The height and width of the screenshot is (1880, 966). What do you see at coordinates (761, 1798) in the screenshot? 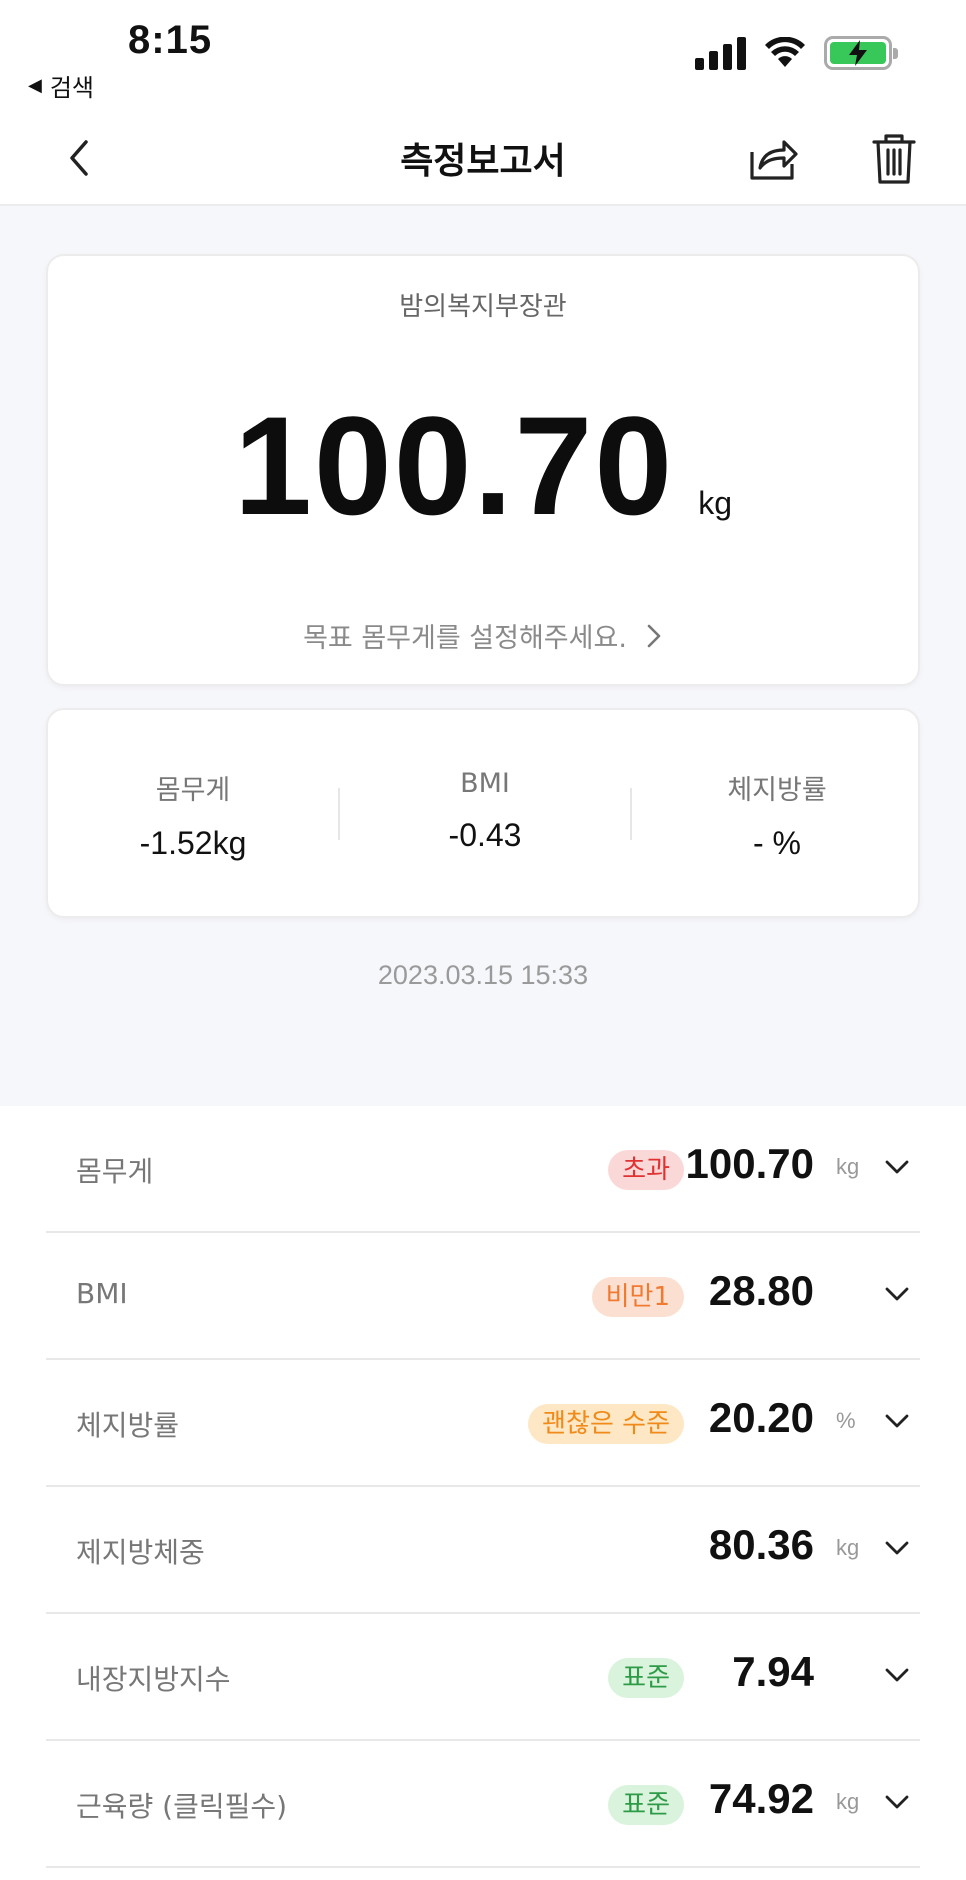
I see `metric-value: 74.92` at bounding box center [761, 1798].